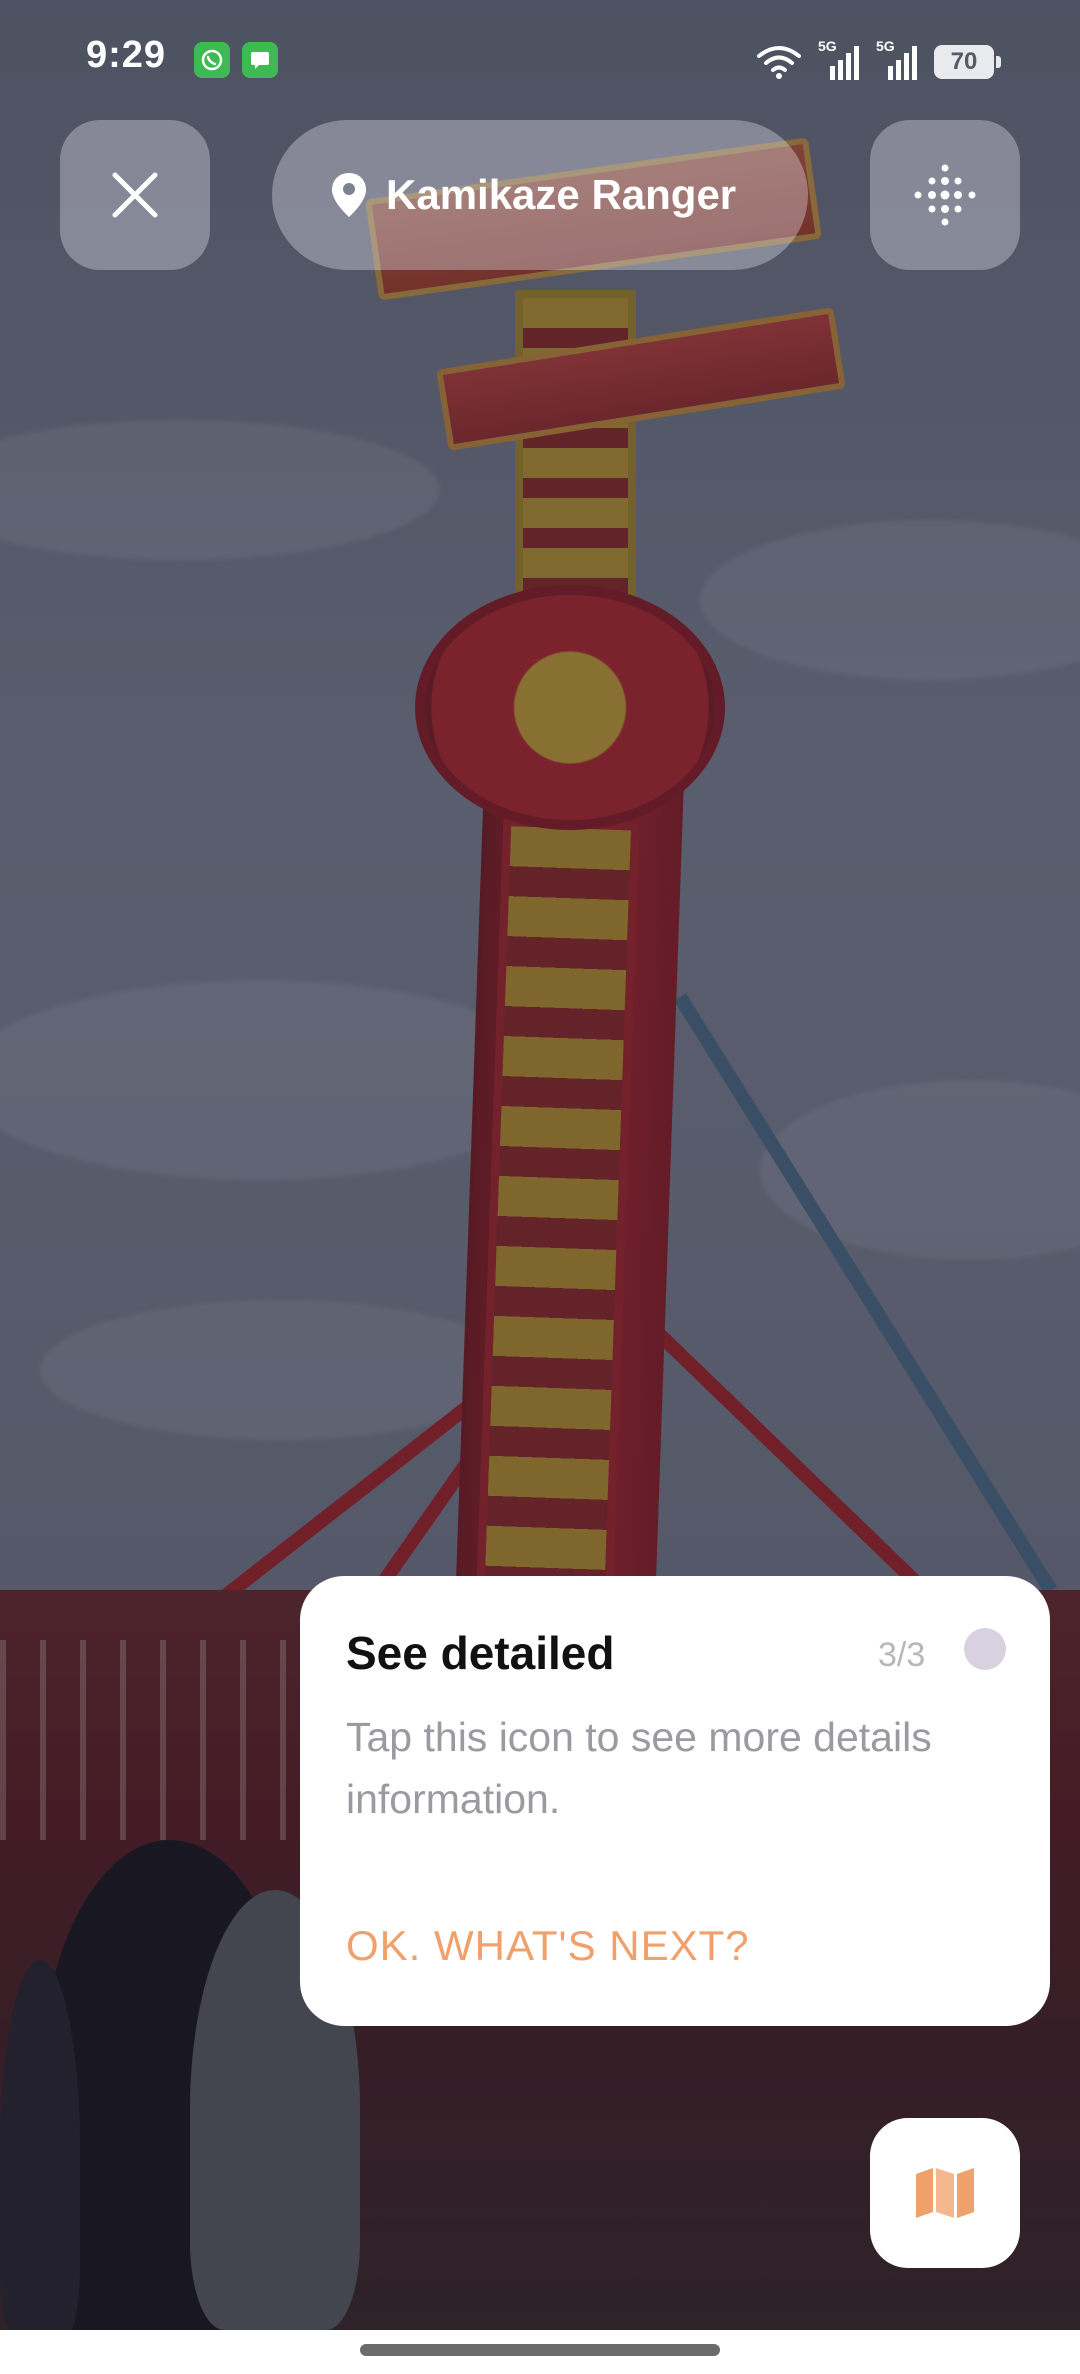 Image resolution: width=1080 pixels, height=2374 pixels. I want to click on whatsapp-icon, so click(212, 60).